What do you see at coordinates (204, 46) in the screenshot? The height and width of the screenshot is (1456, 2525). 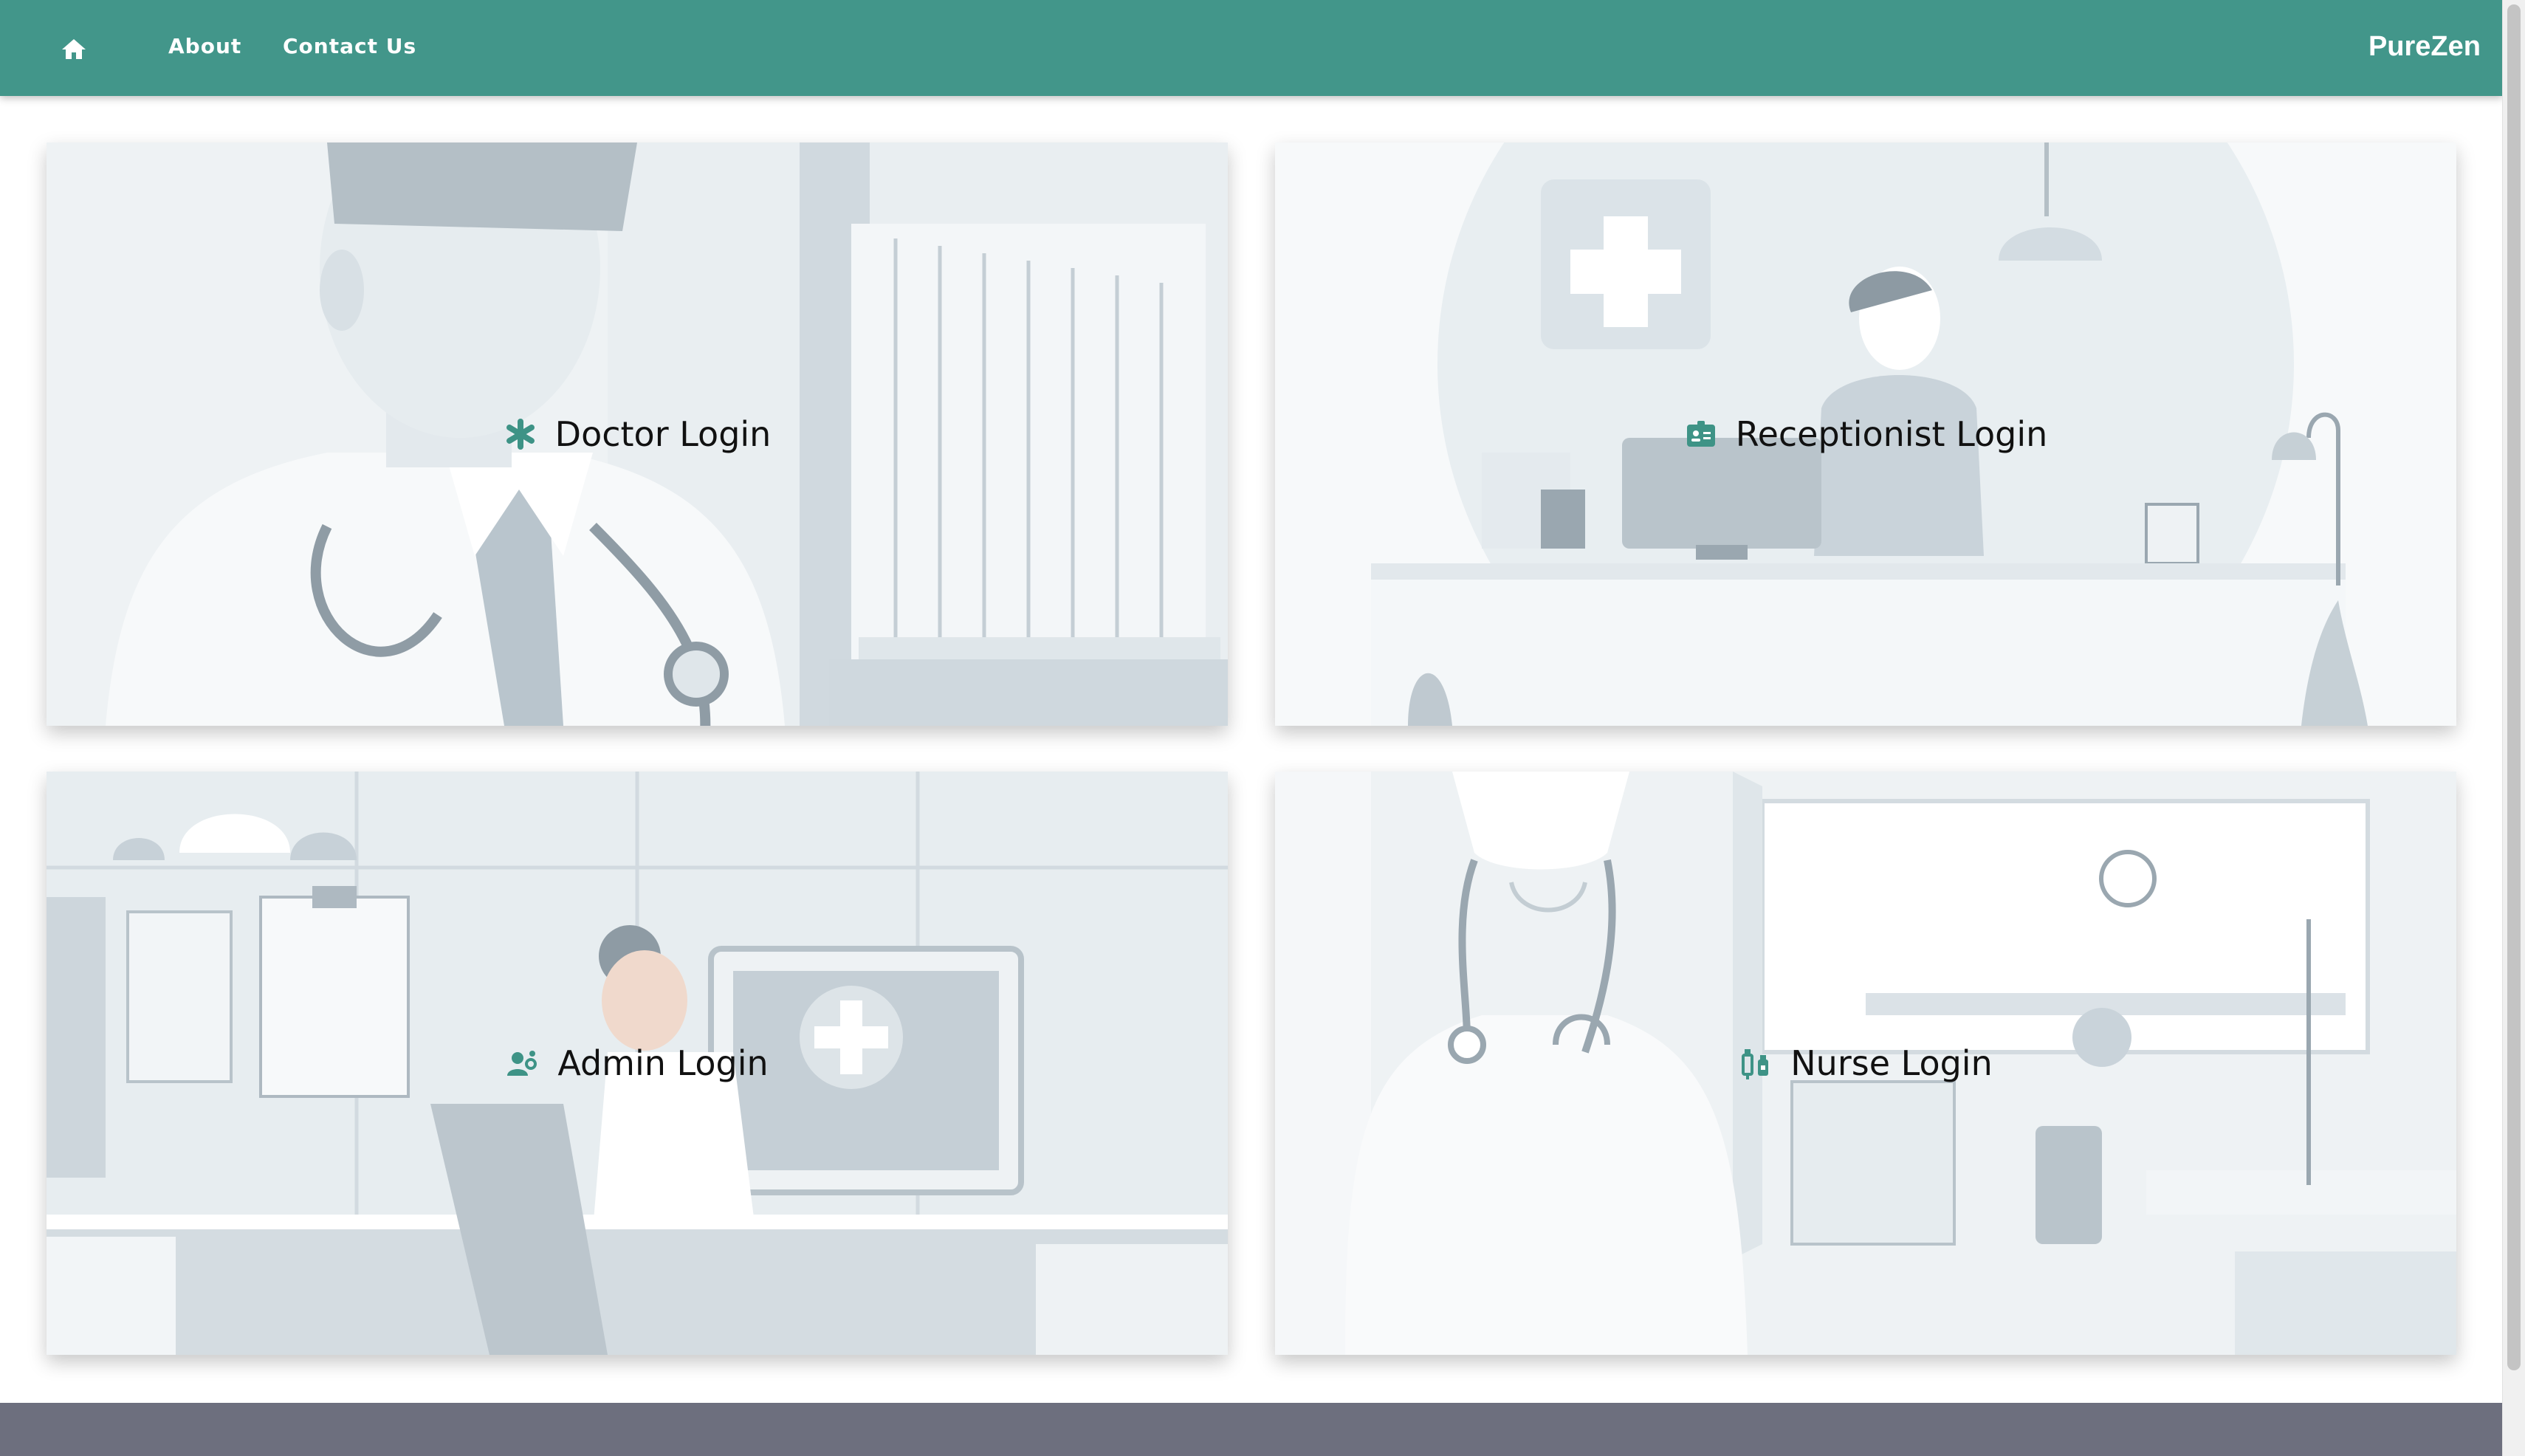 I see `nav-about-link: About` at bounding box center [204, 46].